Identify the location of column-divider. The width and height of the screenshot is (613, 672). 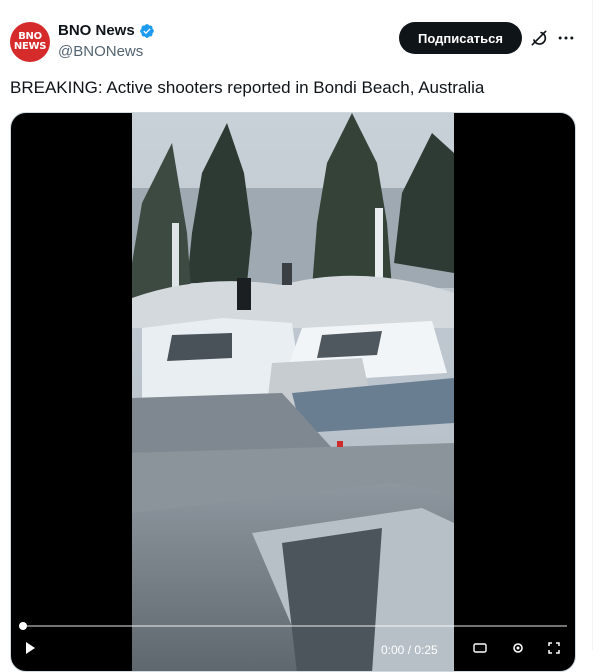
(592, 325).